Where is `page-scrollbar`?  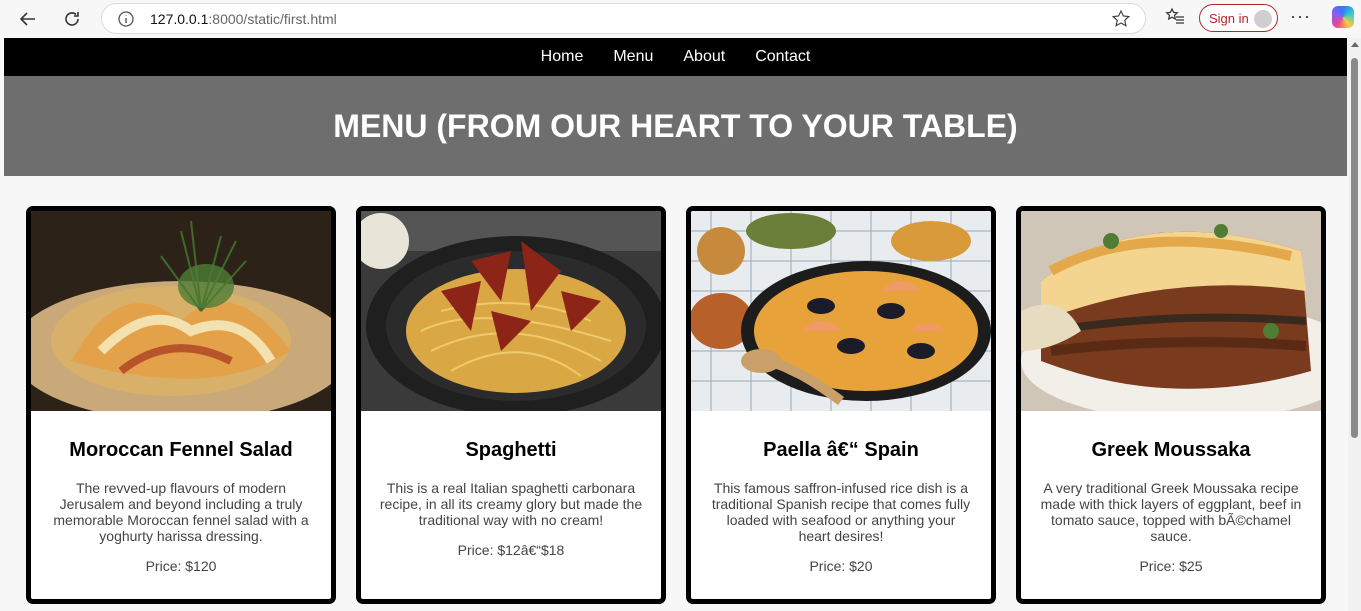 page-scrollbar is located at coordinates (1354, 324).